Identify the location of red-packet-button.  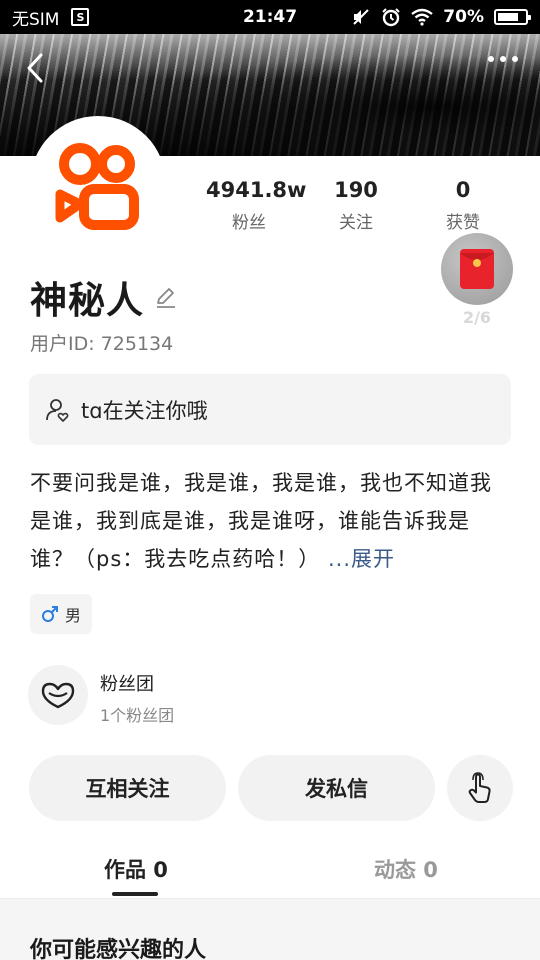
(477, 269).